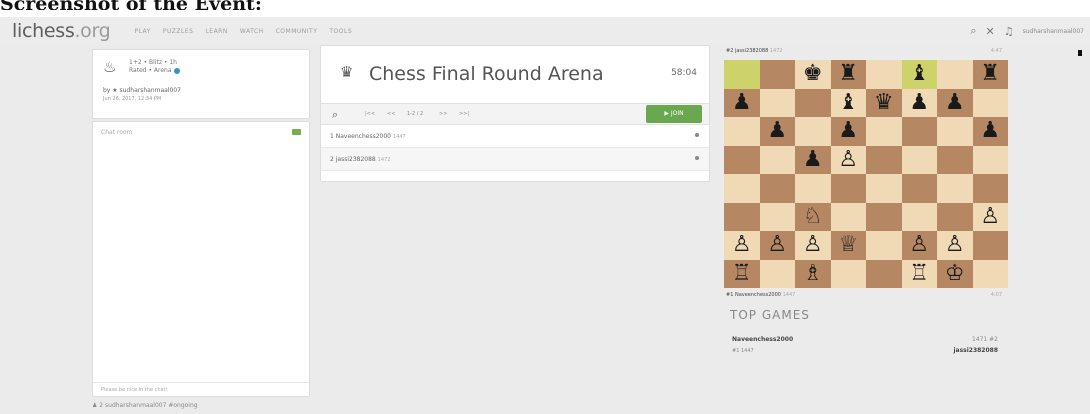  What do you see at coordinates (955, 273) in the screenshot?
I see `board-square: ♔` at bounding box center [955, 273].